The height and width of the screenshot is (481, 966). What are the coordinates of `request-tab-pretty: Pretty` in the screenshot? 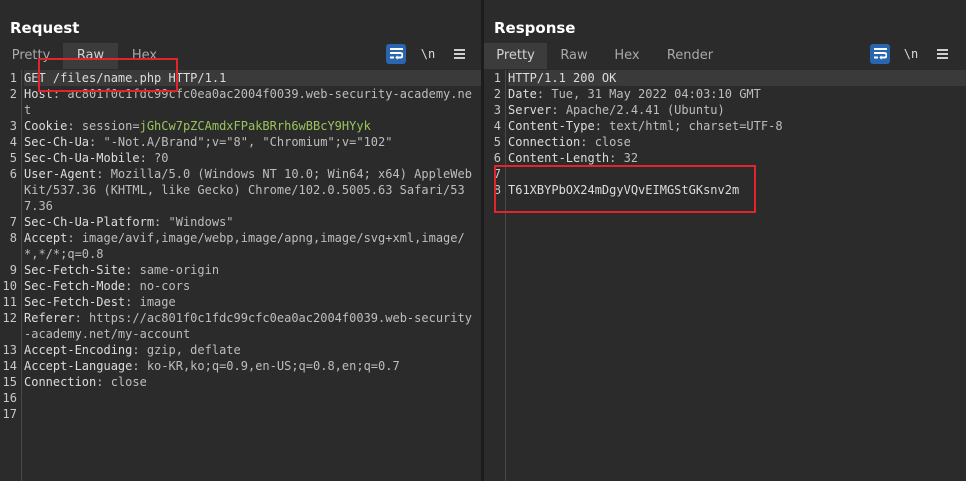 It's located at (31, 56).